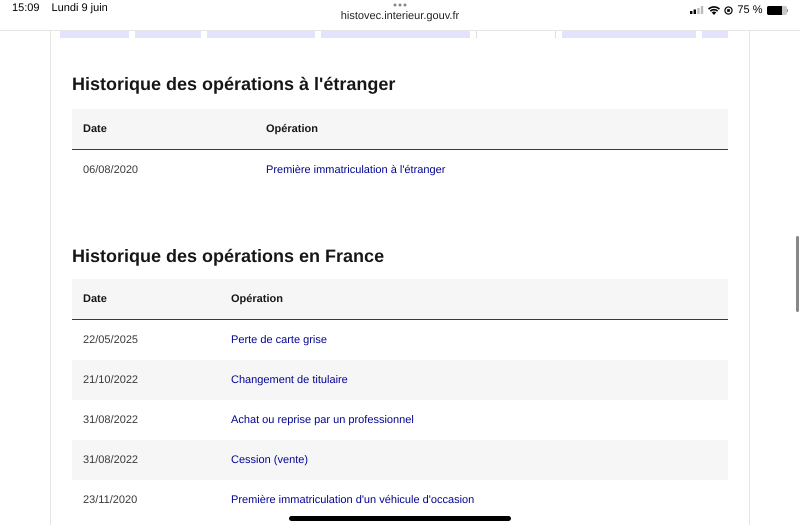 This screenshot has height=525, width=800. I want to click on section-title: Historique des opérations à l'étranger, so click(234, 84).